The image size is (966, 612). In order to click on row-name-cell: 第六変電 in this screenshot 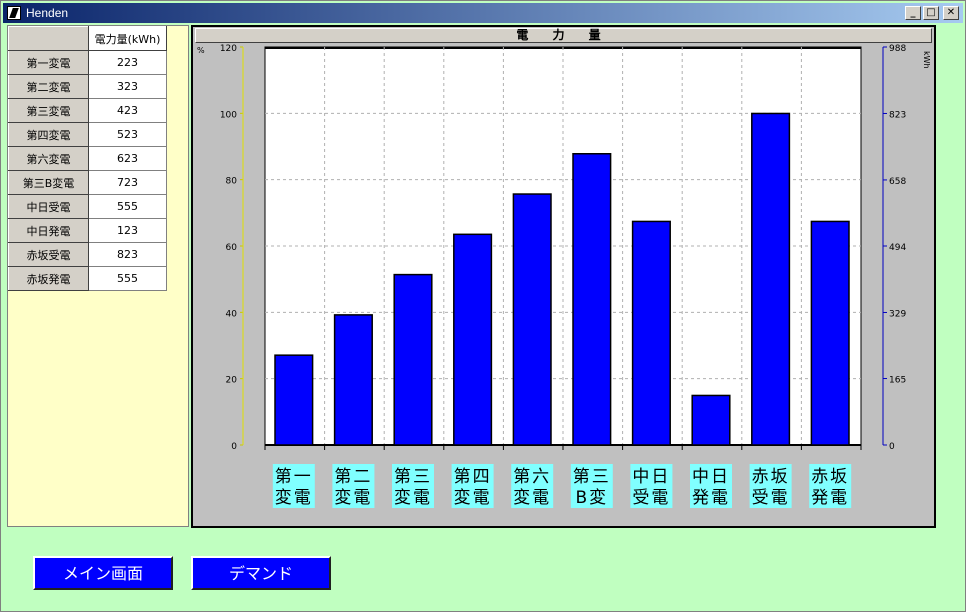, I will do `click(48, 158)`.